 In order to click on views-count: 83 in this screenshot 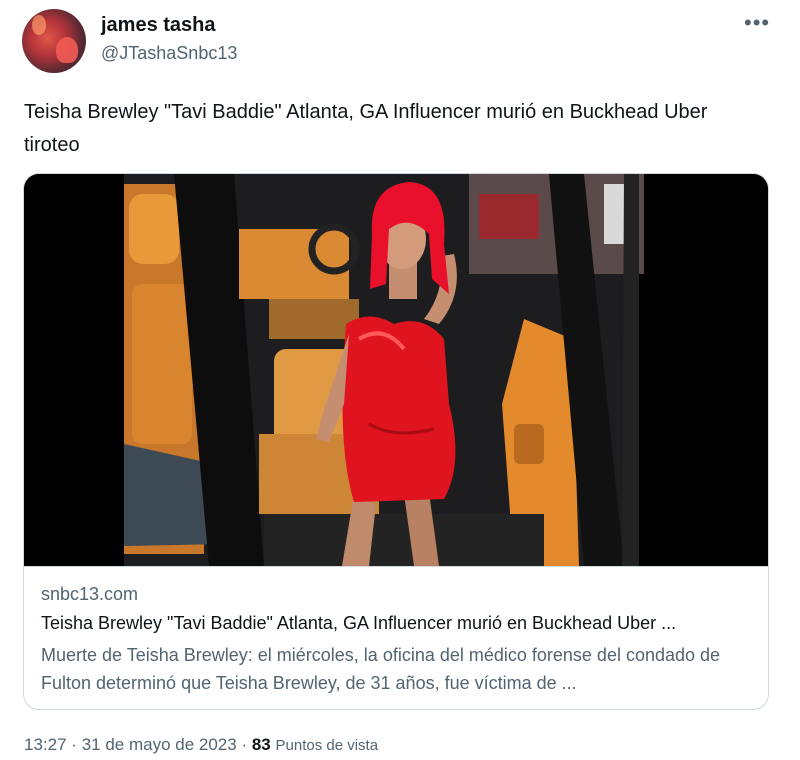, I will do `click(261, 744)`.